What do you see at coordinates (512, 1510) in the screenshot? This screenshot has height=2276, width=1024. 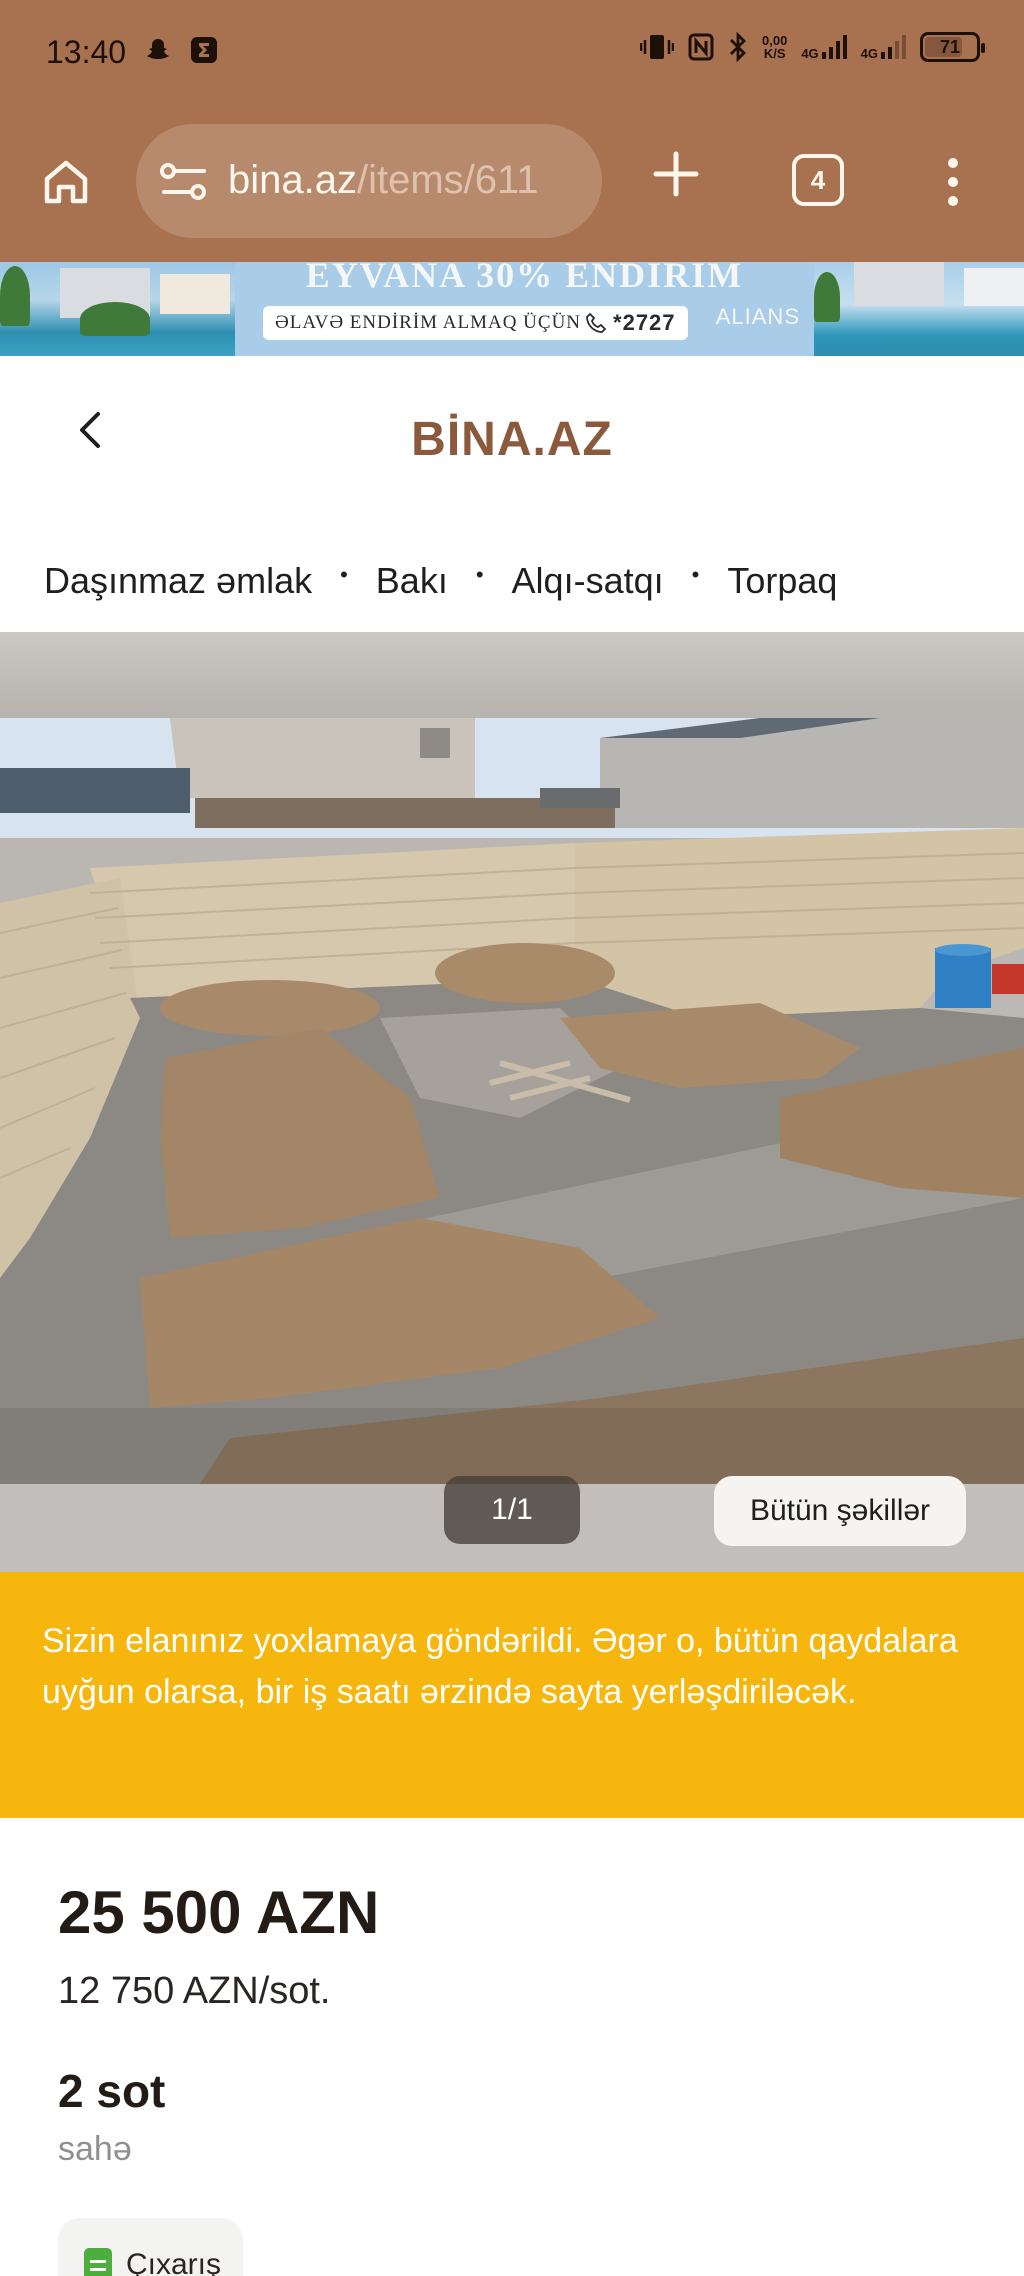 I see `photo-counter: 1/1` at bounding box center [512, 1510].